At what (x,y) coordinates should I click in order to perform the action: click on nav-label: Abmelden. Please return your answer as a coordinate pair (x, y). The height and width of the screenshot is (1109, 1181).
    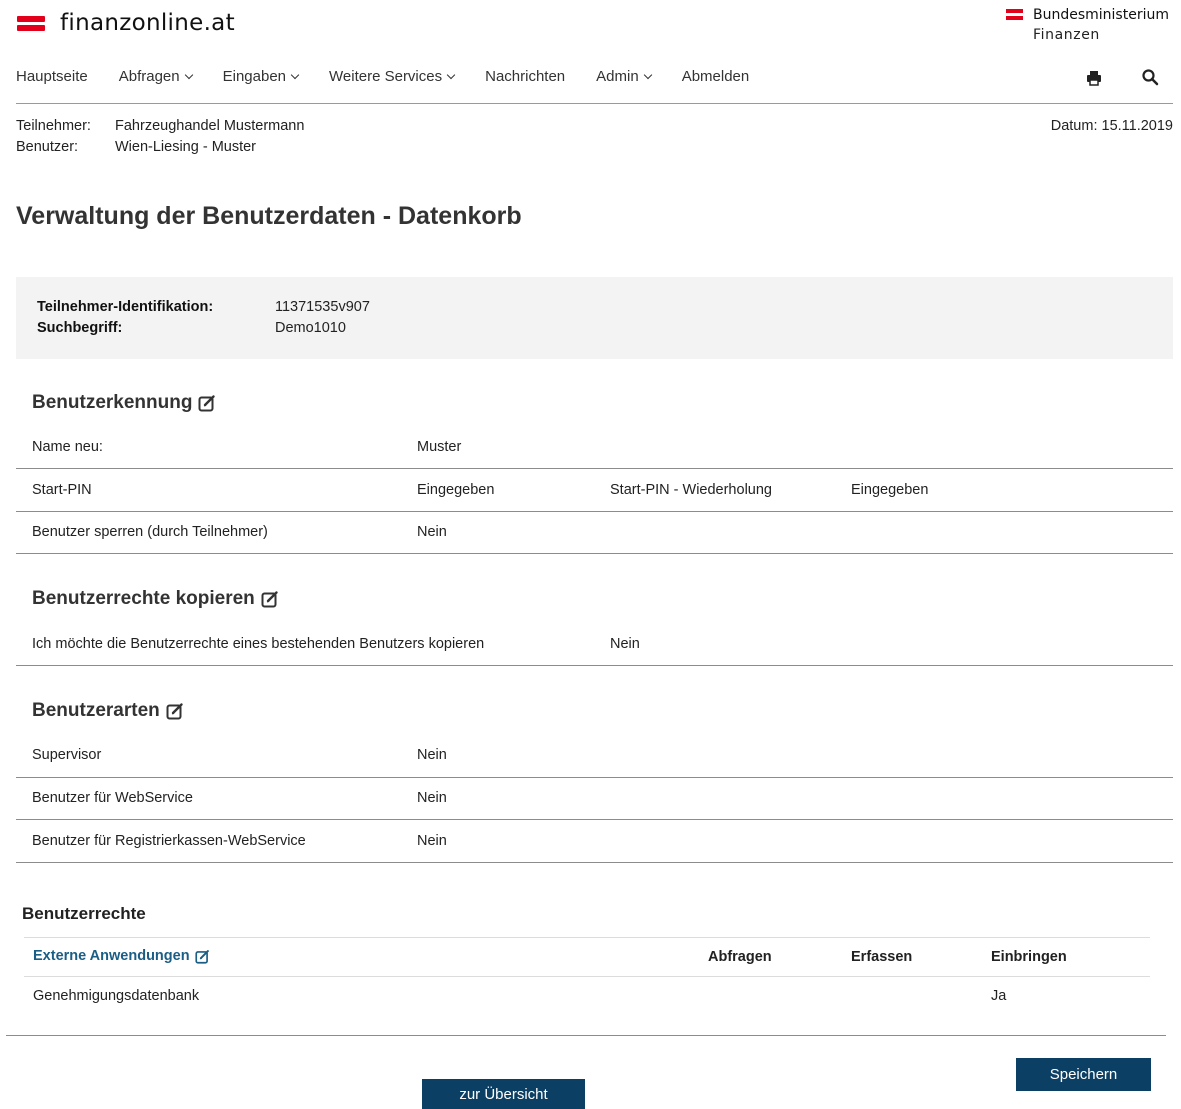
    Looking at the image, I should click on (715, 76).